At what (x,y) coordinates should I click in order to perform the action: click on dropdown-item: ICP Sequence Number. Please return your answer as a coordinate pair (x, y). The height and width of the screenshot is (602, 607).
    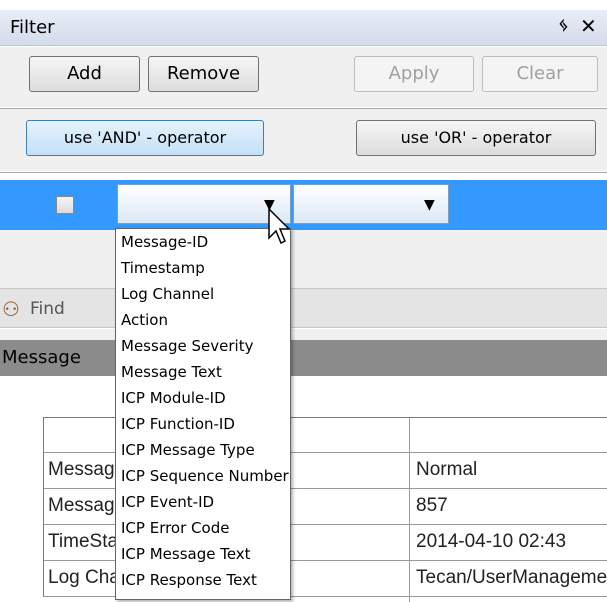
    Looking at the image, I should click on (205, 476).